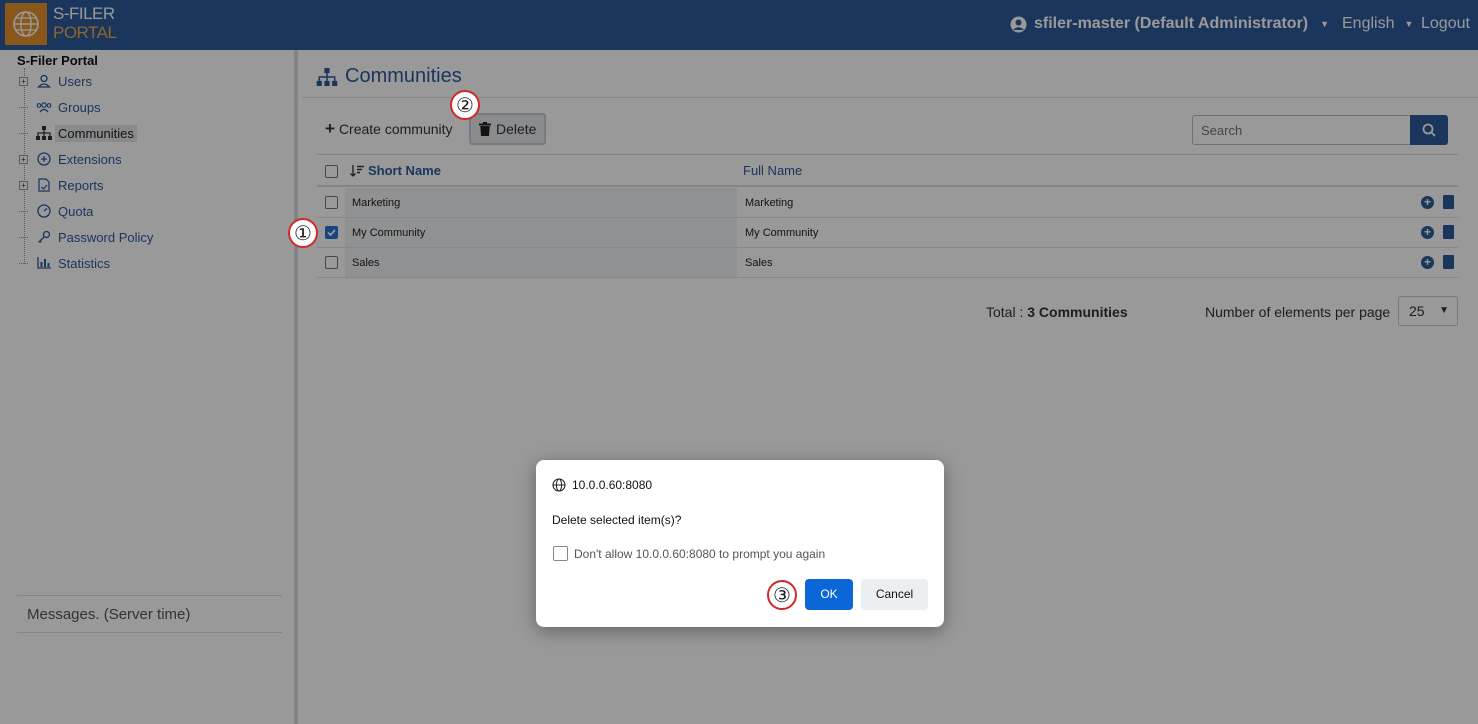  I want to click on step-marker-1: ①, so click(303, 233).